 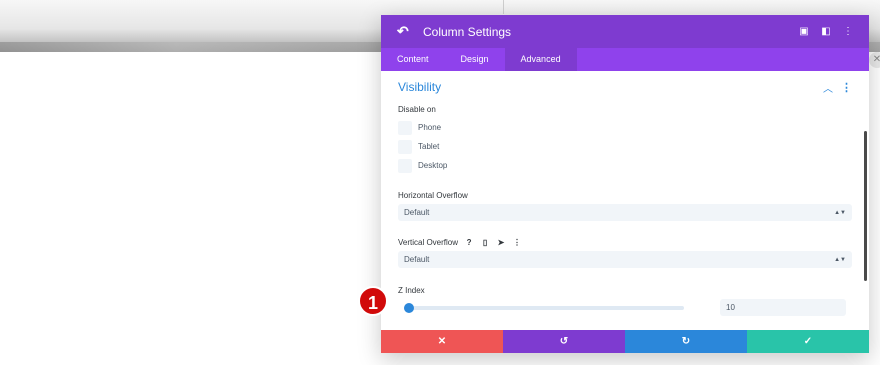 What do you see at coordinates (405, 165) in the screenshot?
I see `desktop-checkbox` at bounding box center [405, 165].